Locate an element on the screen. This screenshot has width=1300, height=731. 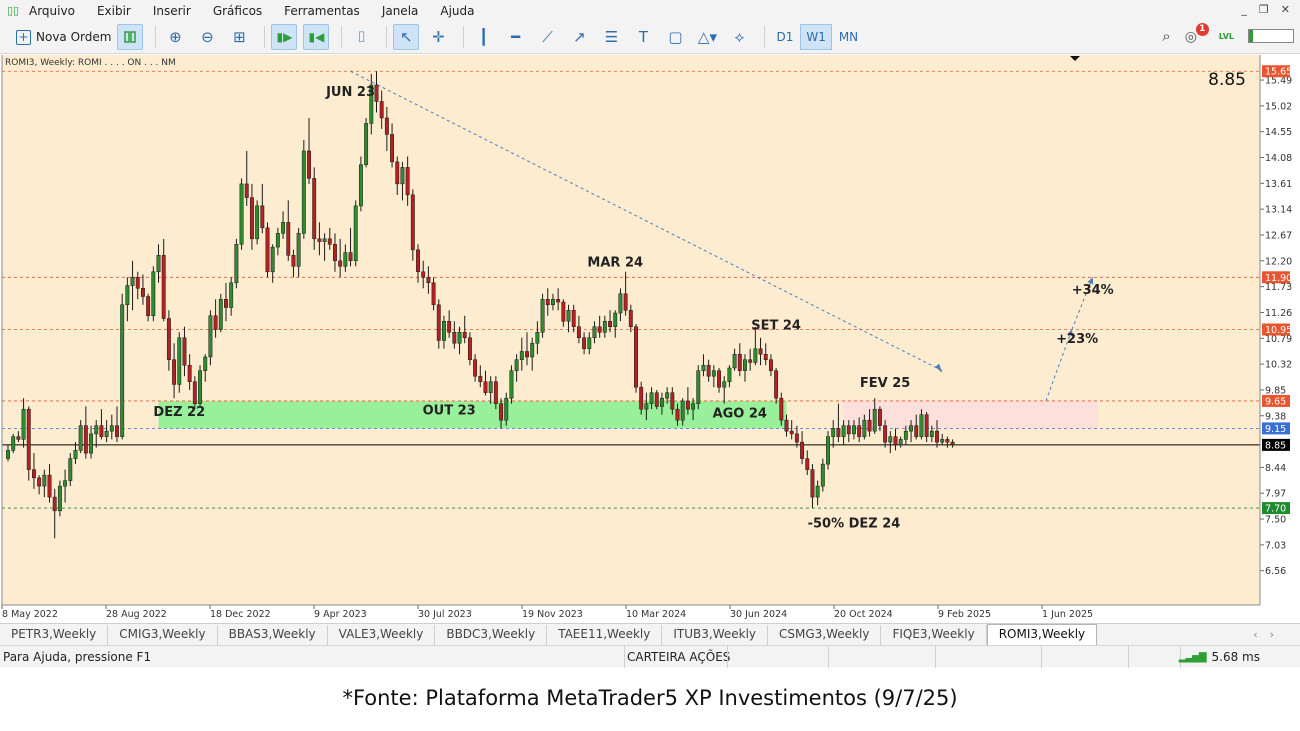
x-tick-label: 10 Mar 2024 is located at coordinates (656, 614).